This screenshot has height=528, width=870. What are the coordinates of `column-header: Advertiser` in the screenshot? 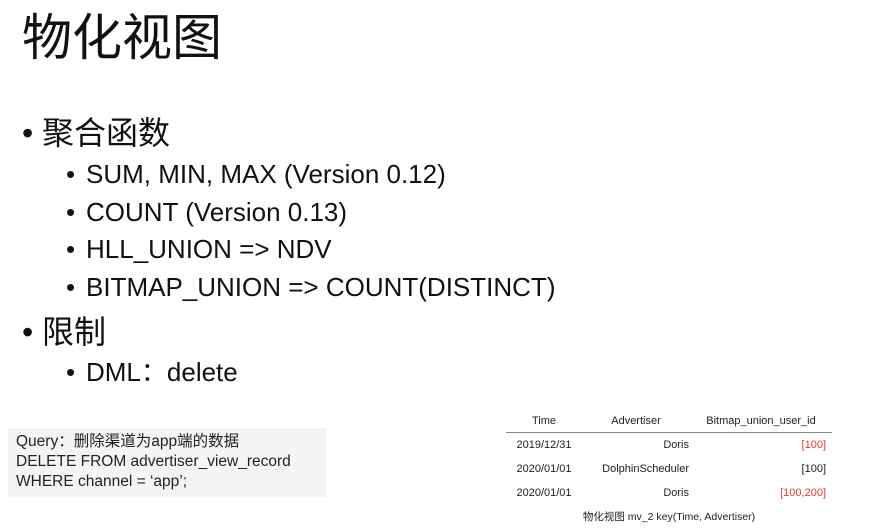 It's located at (636, 421).